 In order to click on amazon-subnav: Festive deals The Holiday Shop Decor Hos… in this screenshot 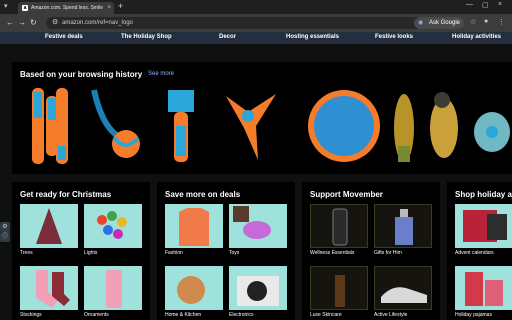, I will do `click(256, 38)`.